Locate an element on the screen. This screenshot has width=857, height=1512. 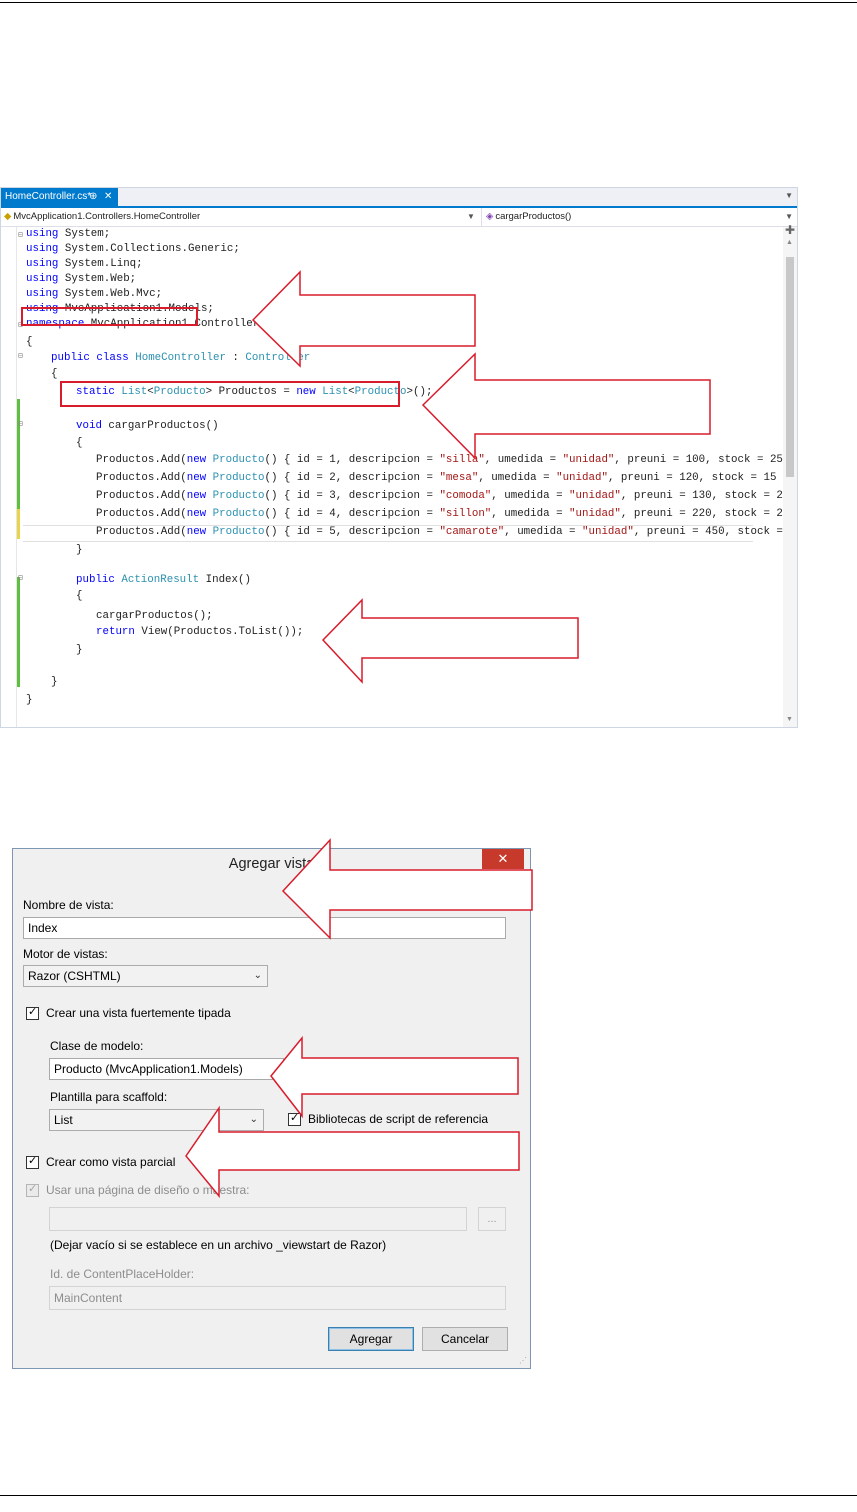
scrollbar-thumb is located at coordinates (790, 367).